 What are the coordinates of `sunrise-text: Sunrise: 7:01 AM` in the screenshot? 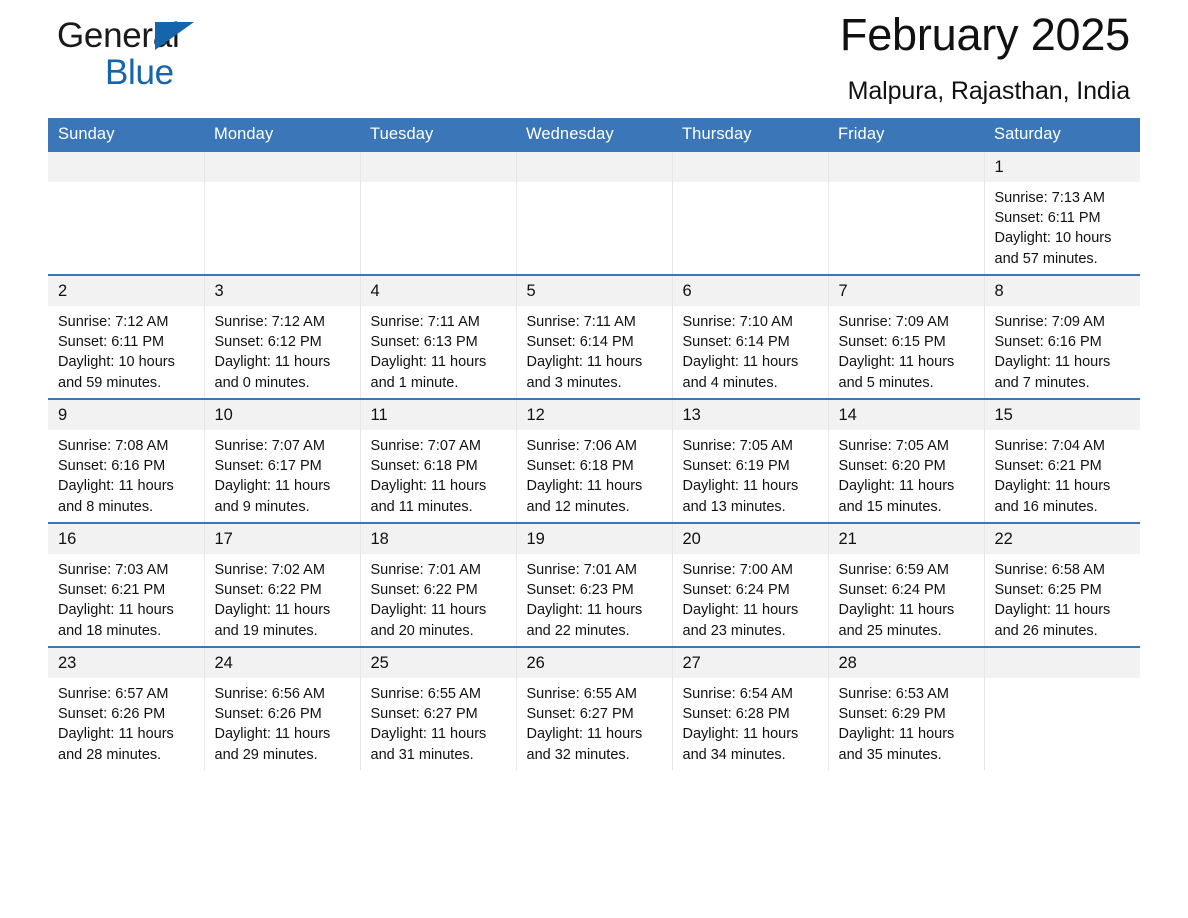 It's located at (425, 570).